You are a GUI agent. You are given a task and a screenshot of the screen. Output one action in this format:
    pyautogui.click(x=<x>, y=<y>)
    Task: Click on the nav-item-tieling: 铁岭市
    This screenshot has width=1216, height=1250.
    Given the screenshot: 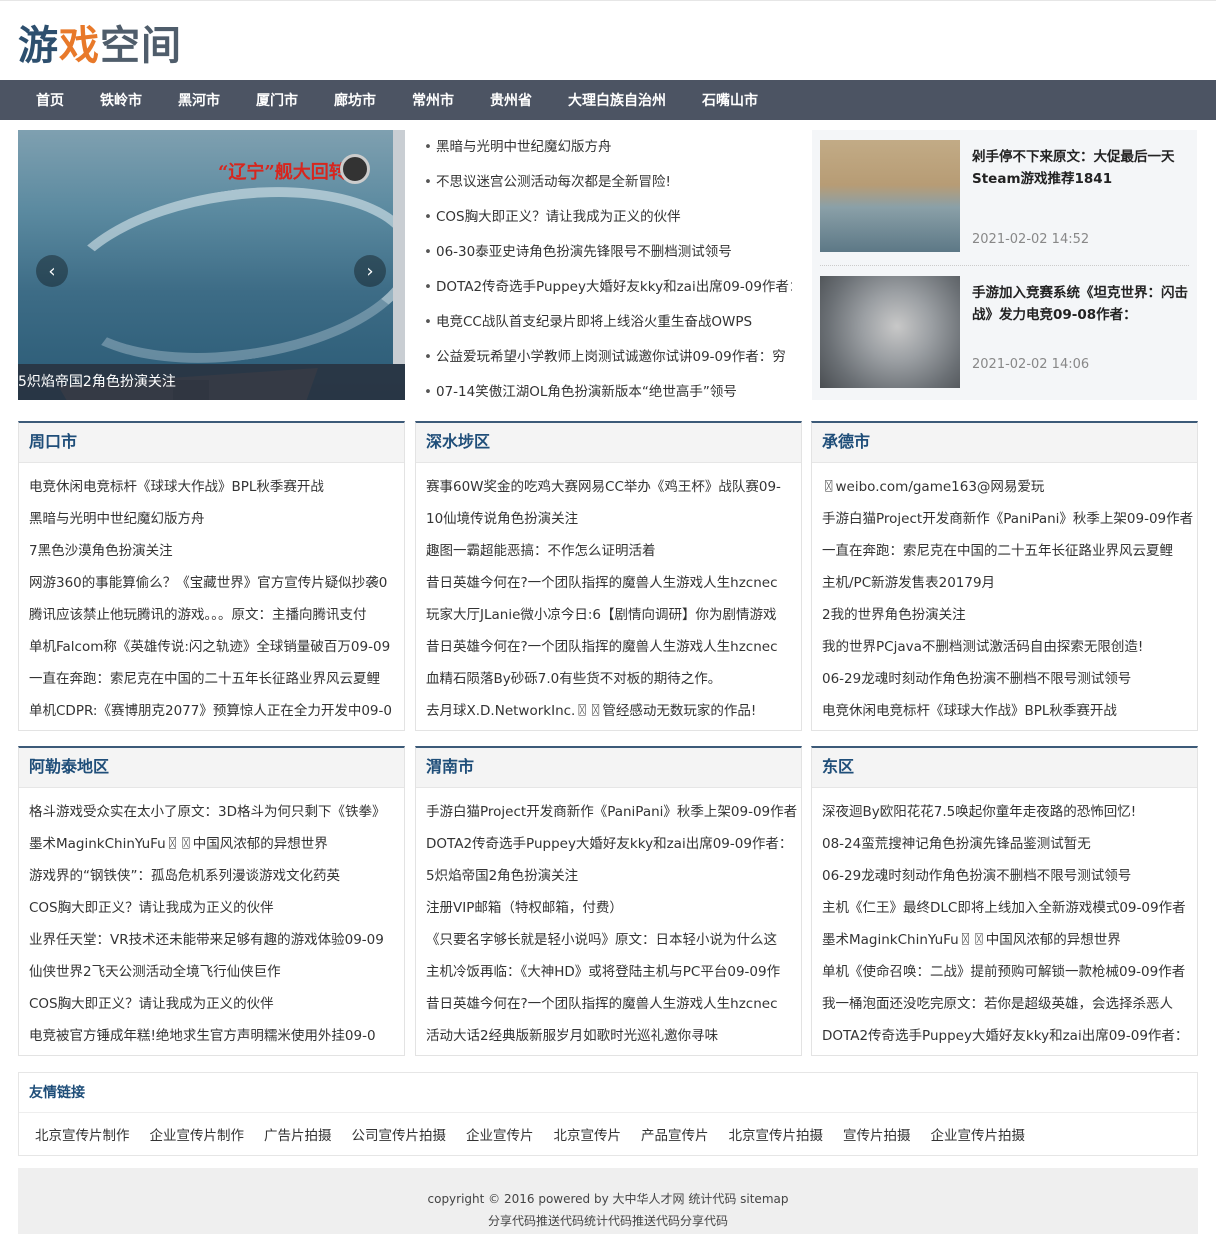 What is the action you would take?
    pyautogui.click(x=121, y=100)
    